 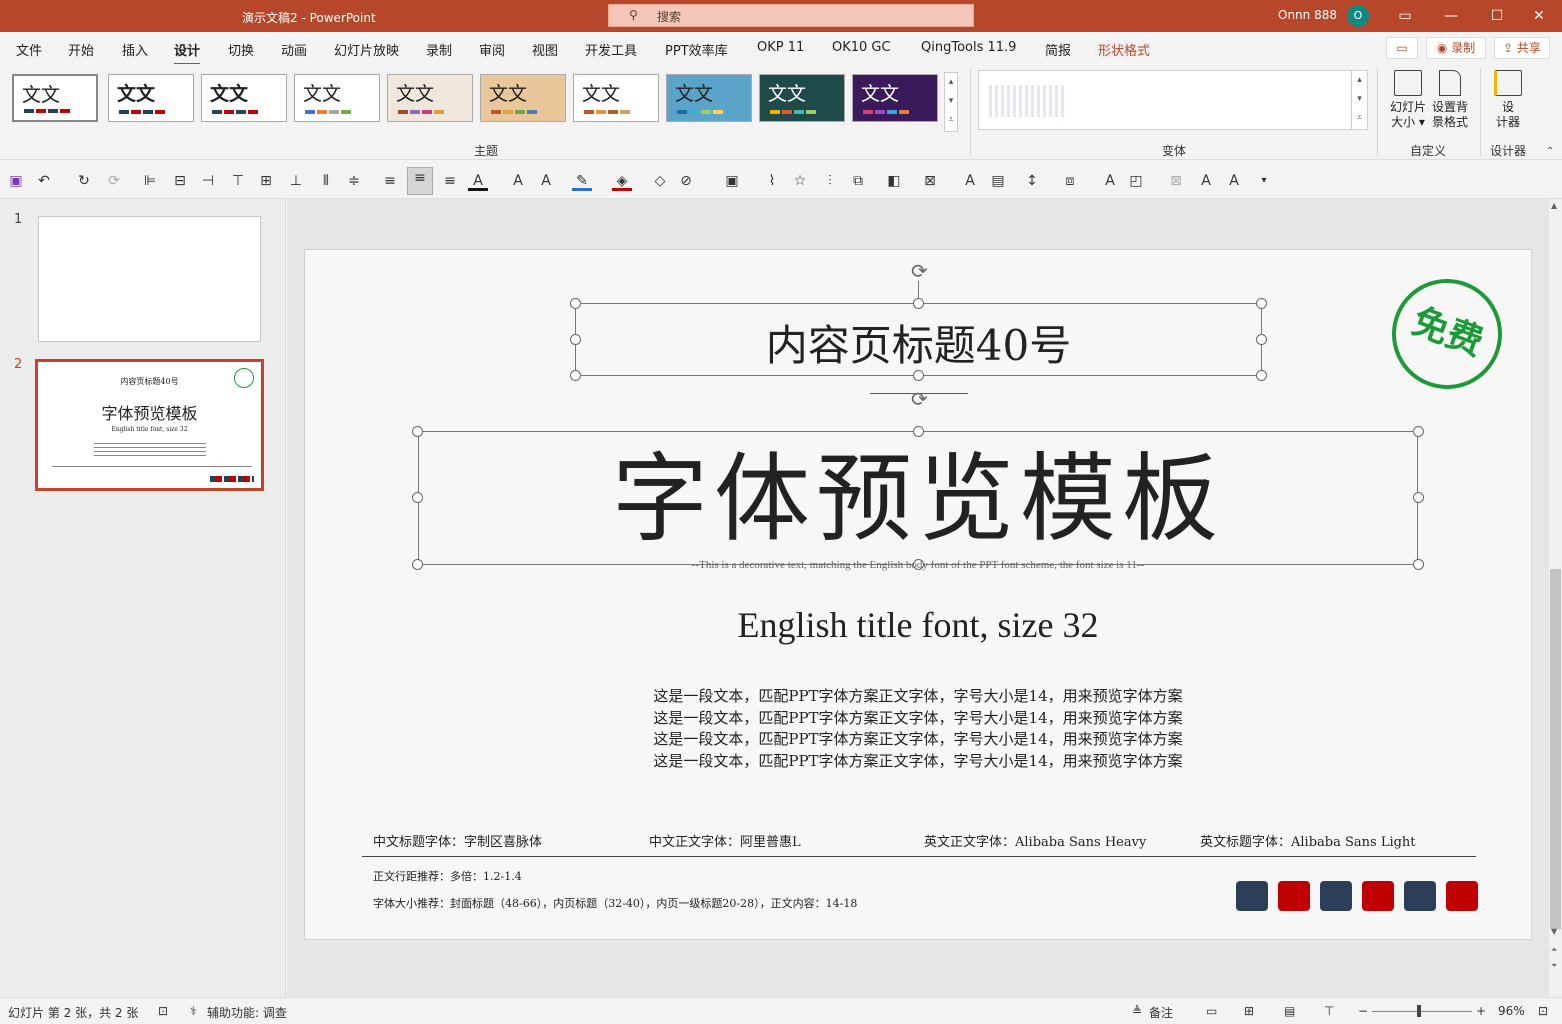 What do you see at coordinates (772, 181) in the screenshot?
I see `brush-icon: ⌇` at bounding box center [772, 181].